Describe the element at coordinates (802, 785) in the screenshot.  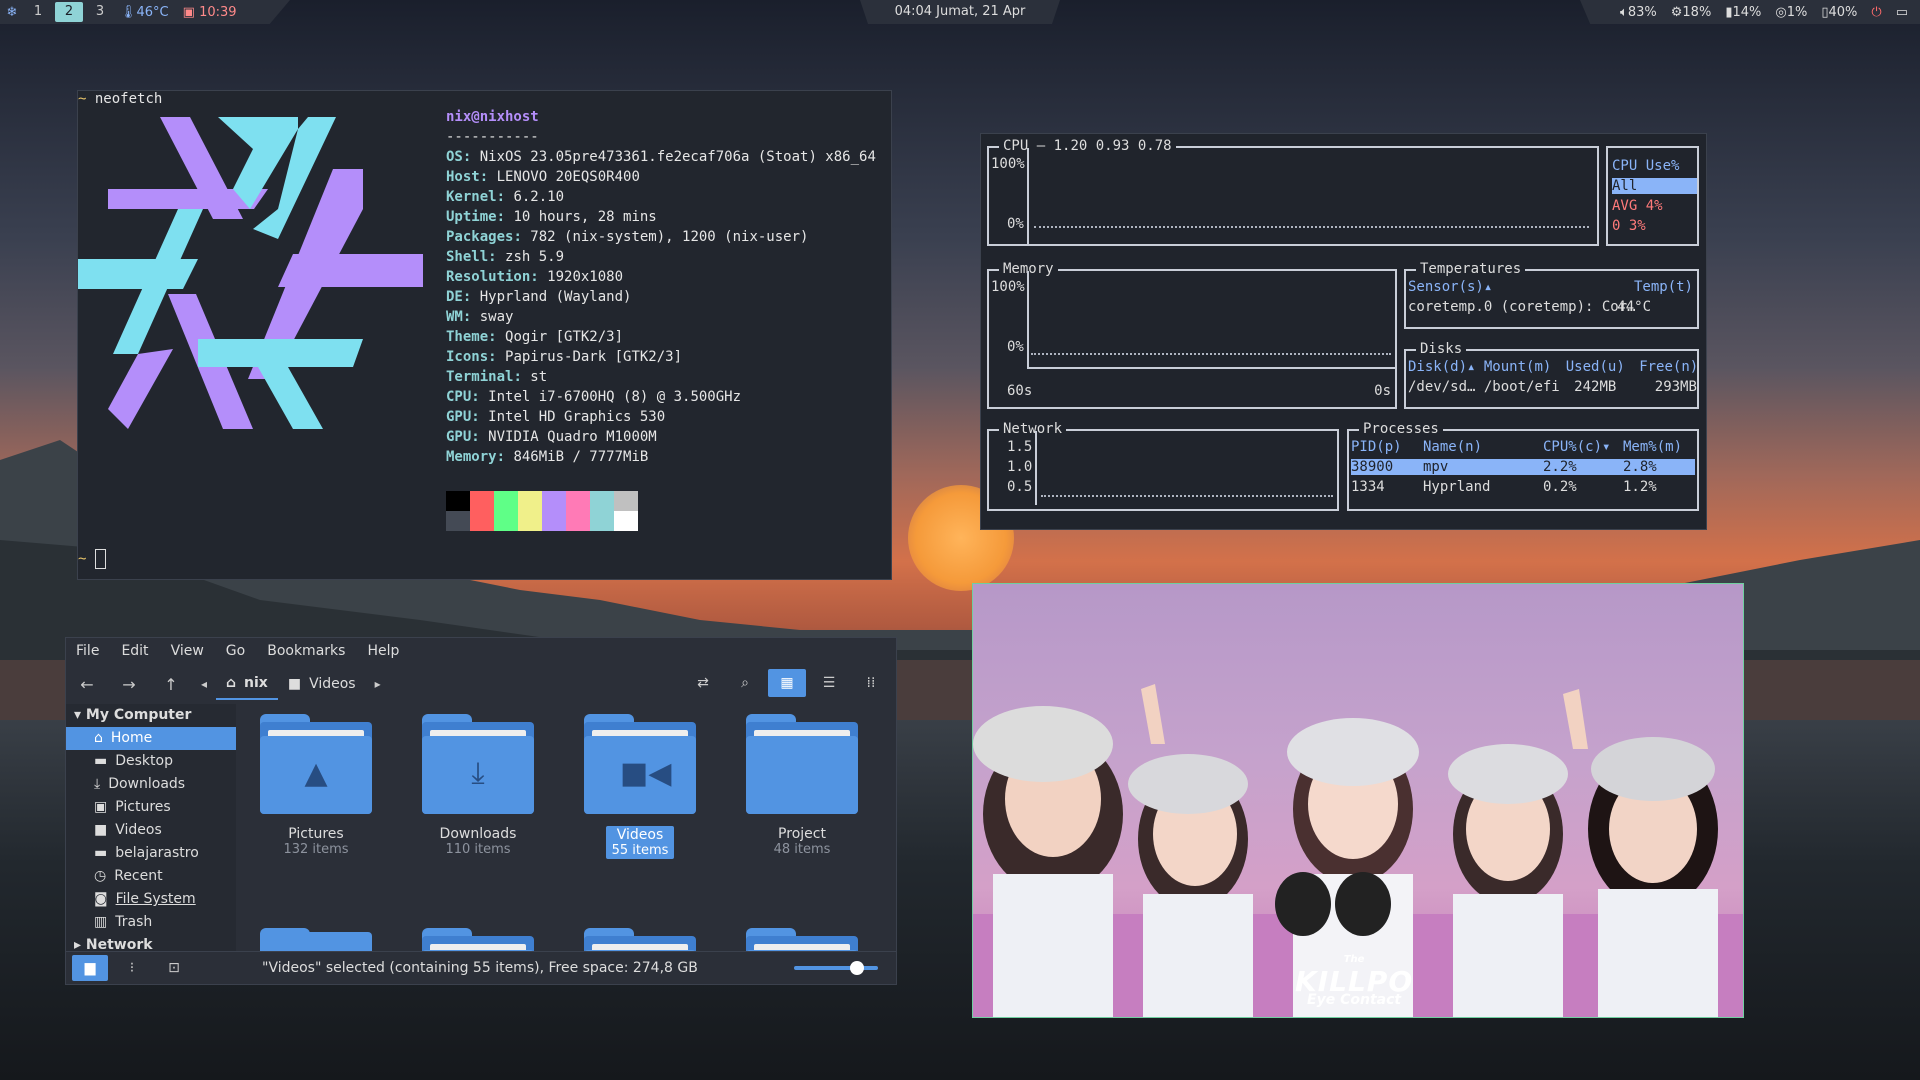
I see `folder-project: Project 48 items` at that location.